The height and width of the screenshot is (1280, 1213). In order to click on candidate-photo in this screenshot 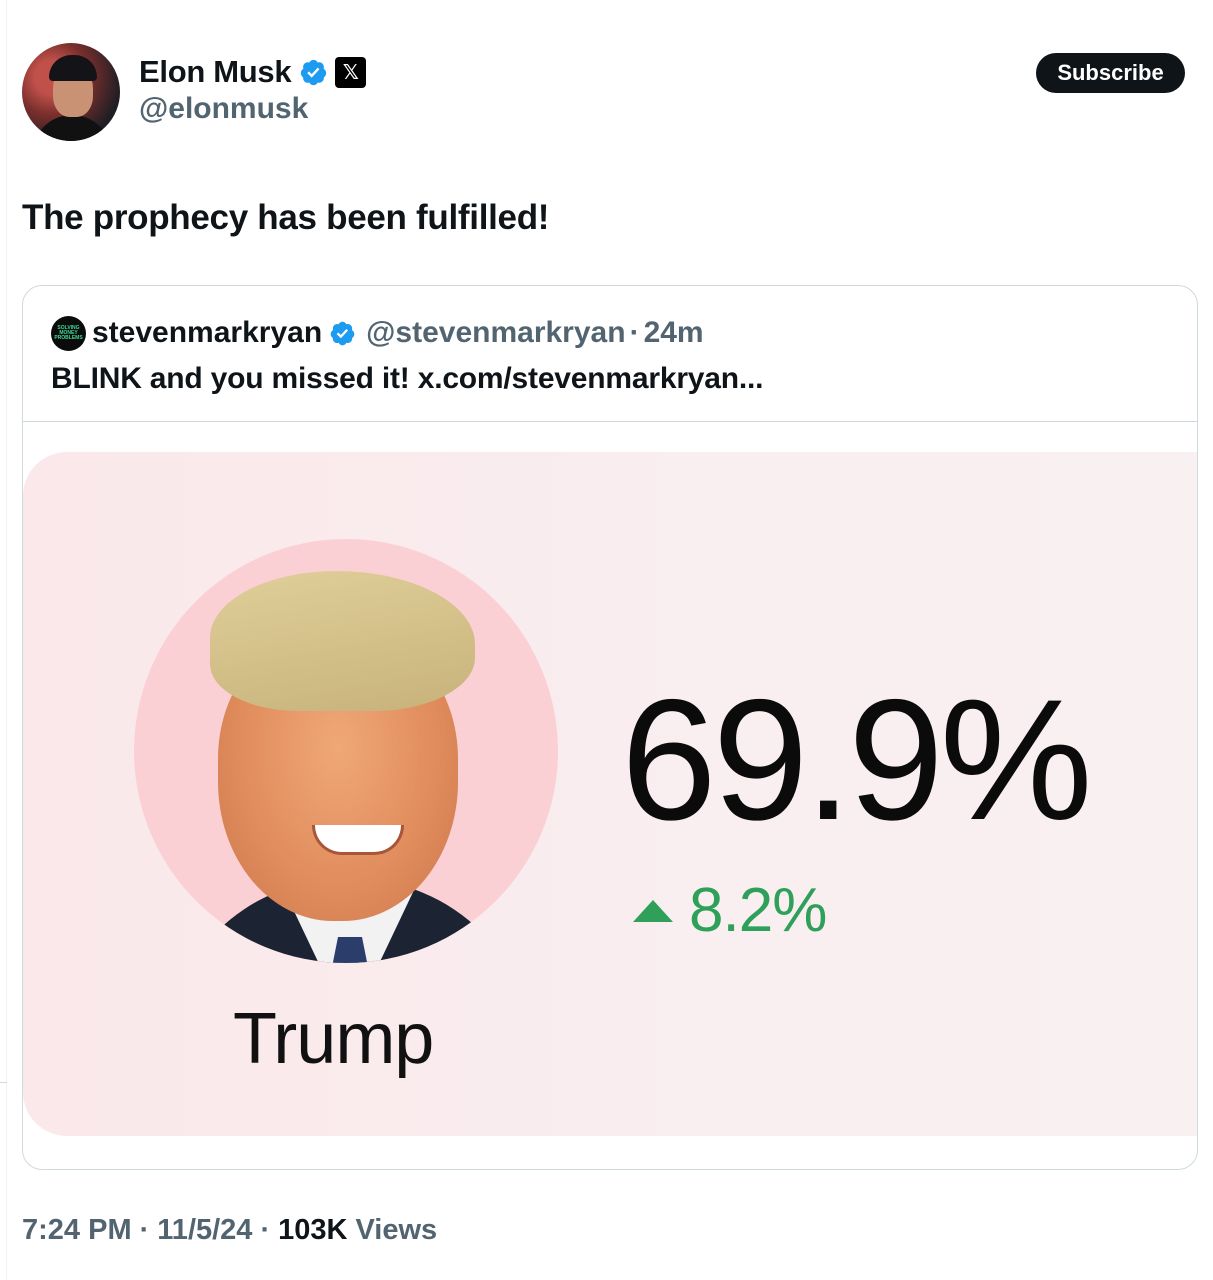, I will do `click(346, 751)`.